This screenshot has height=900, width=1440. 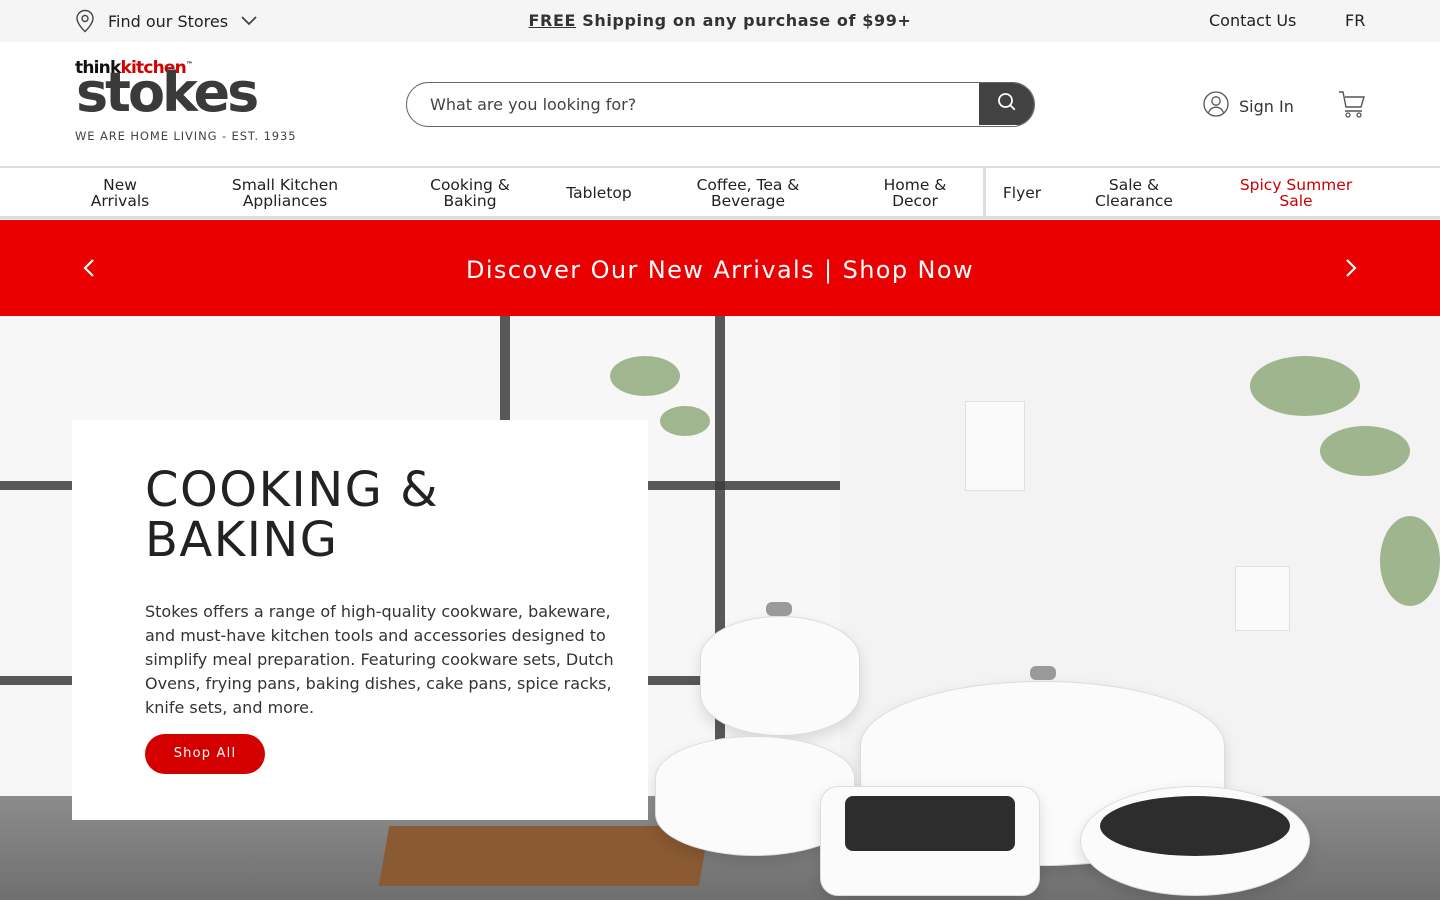 I want to click on promo-banner: Discover Our New Arrivals | Shop Now, so click(x=720, y=268).